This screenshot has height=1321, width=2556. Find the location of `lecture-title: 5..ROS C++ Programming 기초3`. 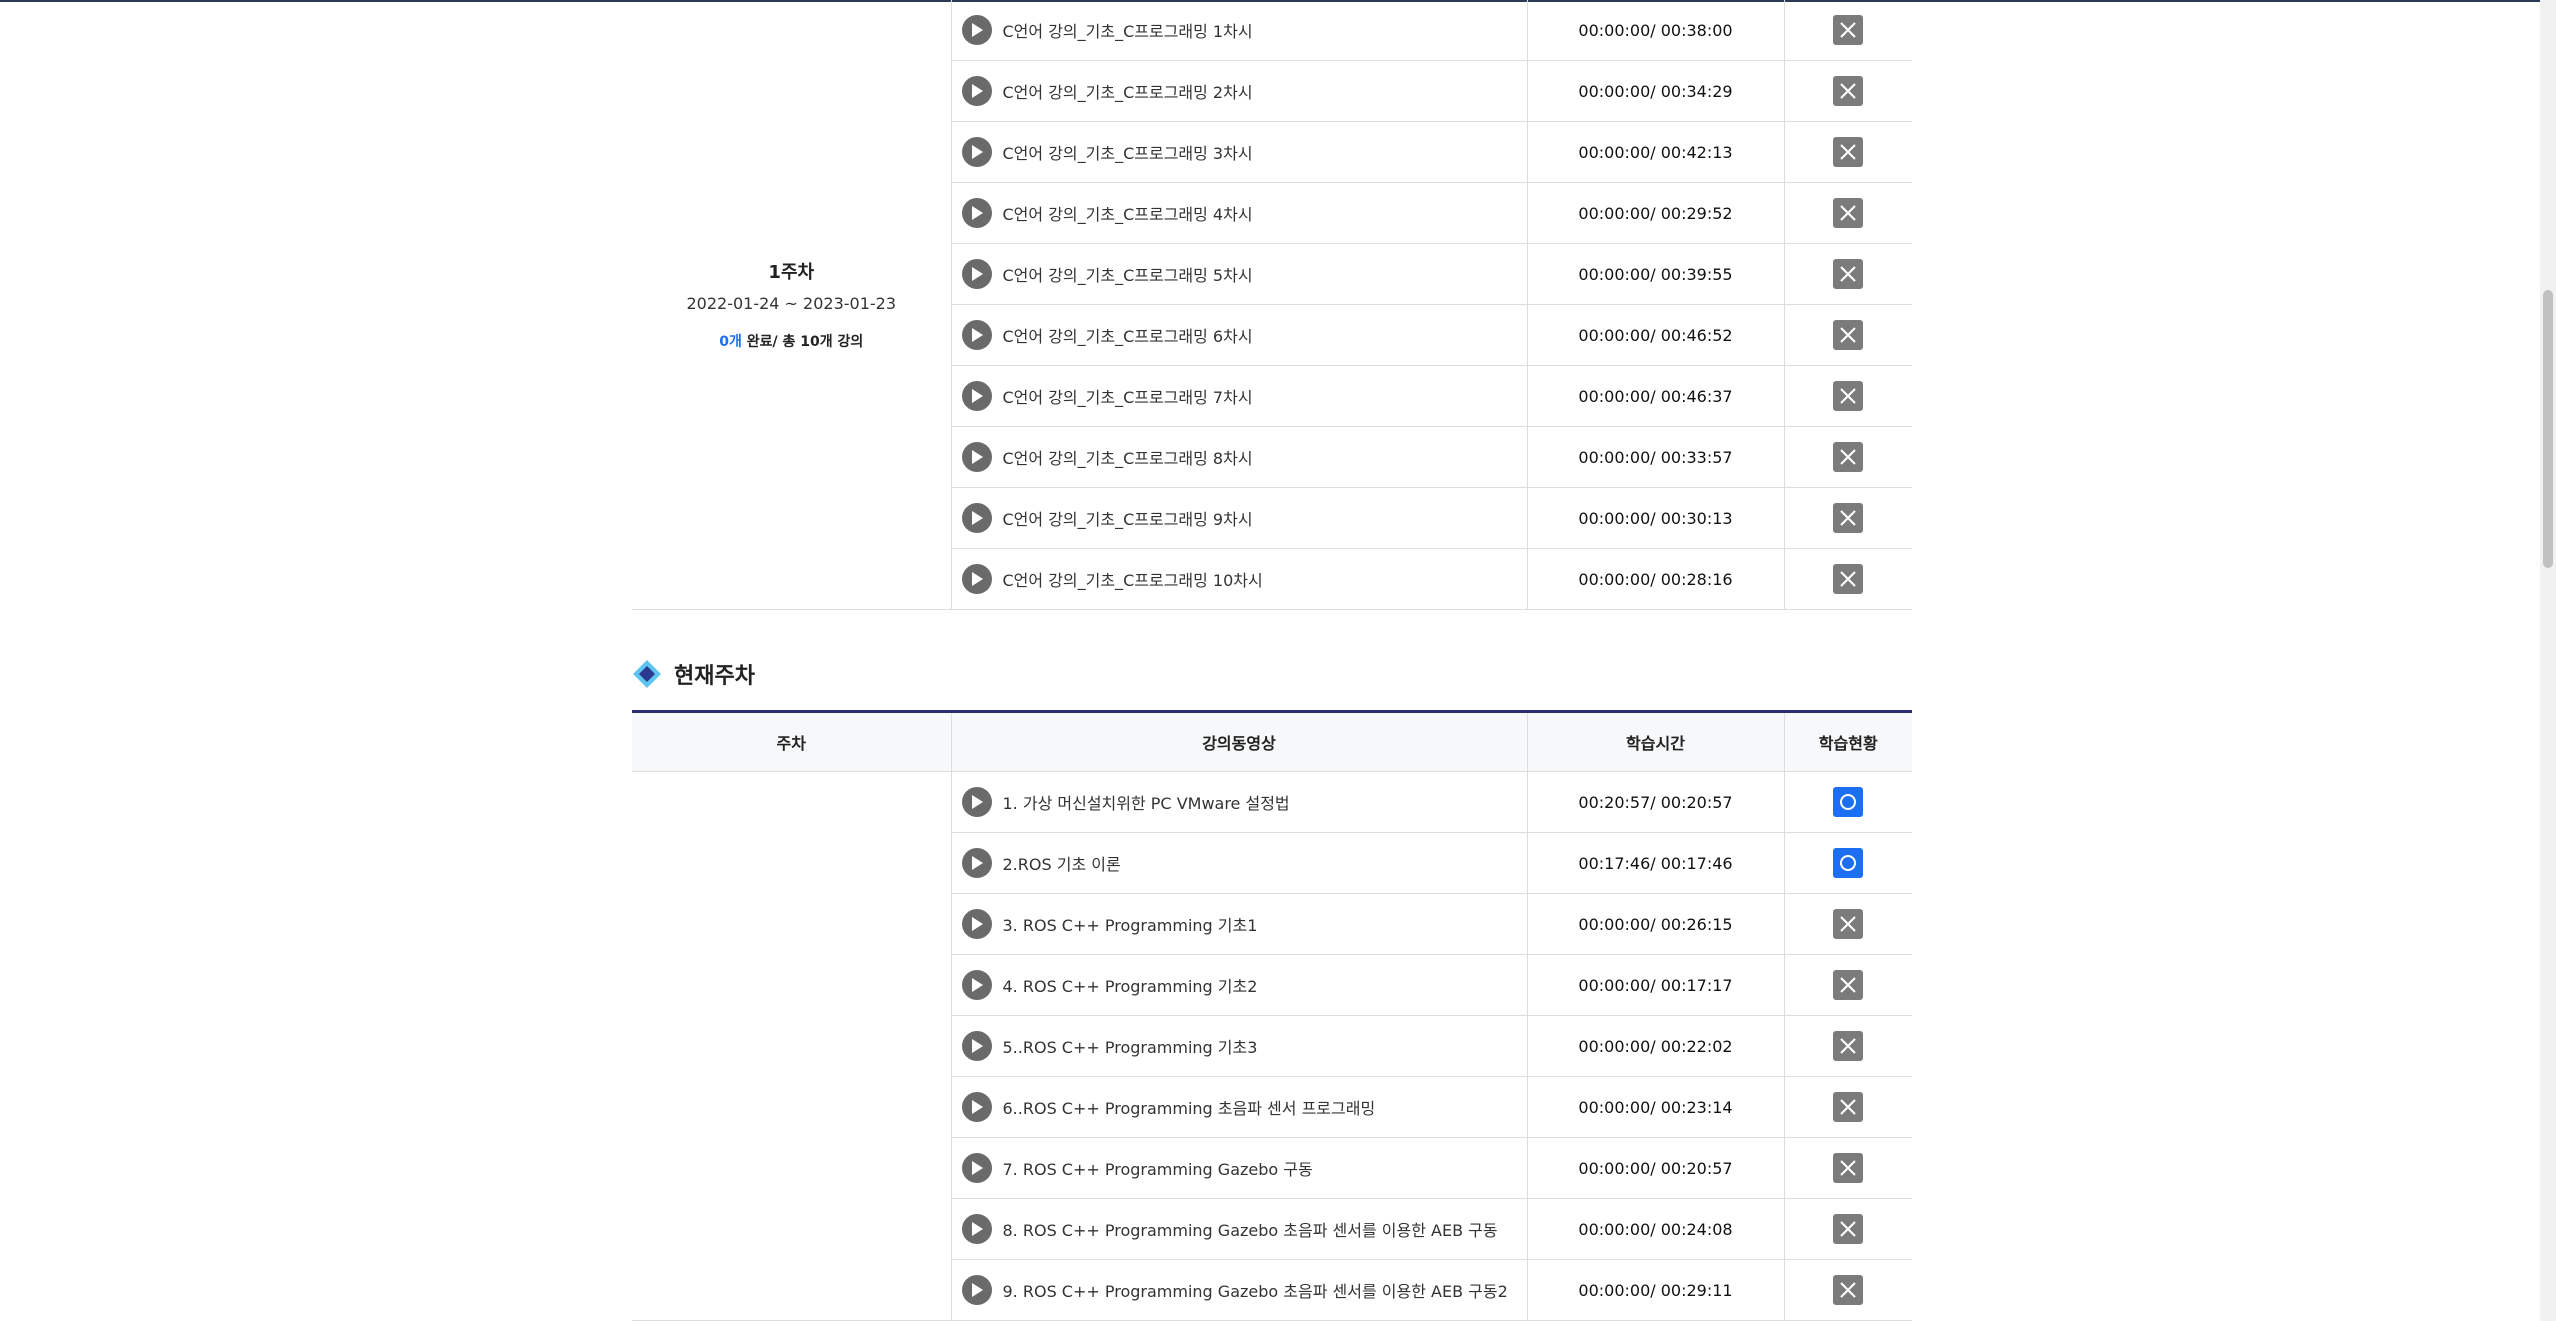

lecture-title: 5..ROS C++ Programming 기초3 is located at coordinates (1130, 1046).